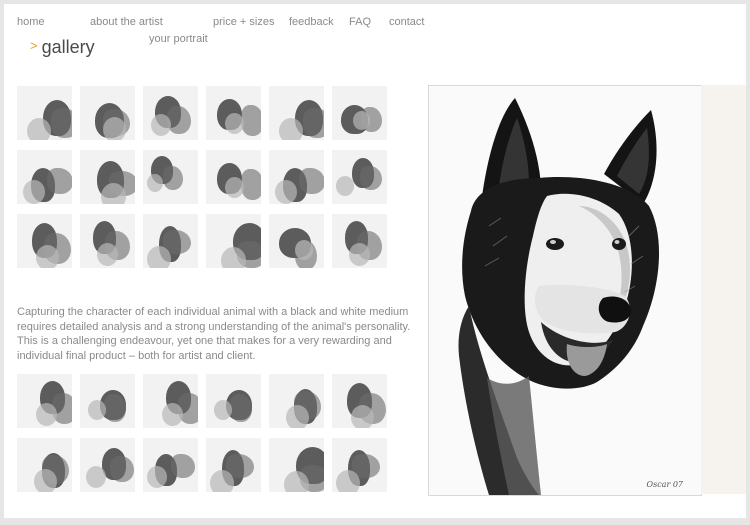 The image size is (750, 525). What do you see at coordinates (664, 484) in the screenshot?
I see `artist-signature: Oscar 07` at bounding box center [664, 484].